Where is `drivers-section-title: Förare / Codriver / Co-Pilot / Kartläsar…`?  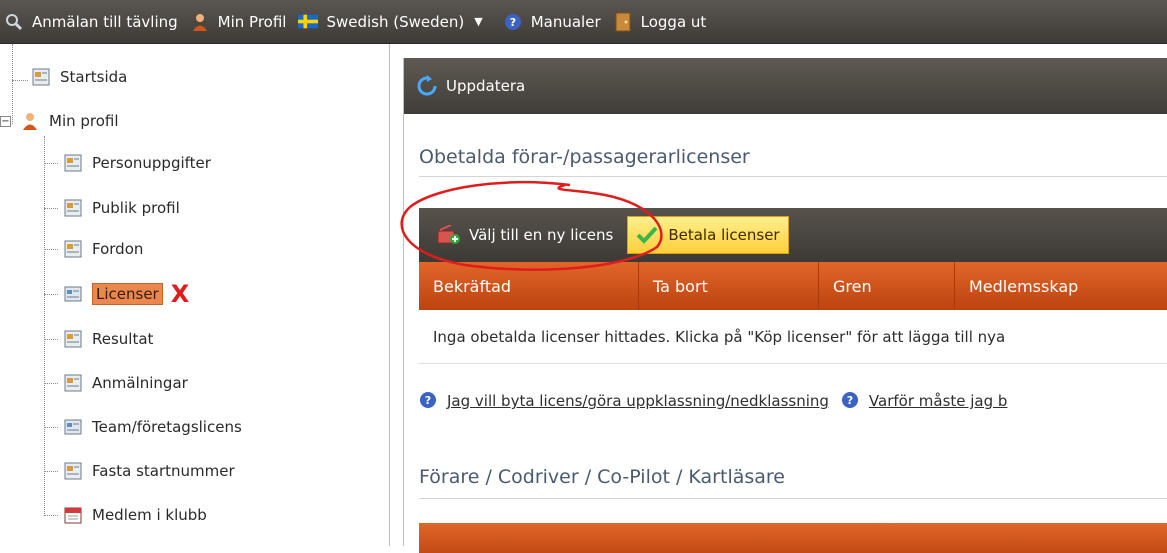 drivers-section-title: Förare / Codriver / Co-Pilot / Kartläsar… is located at coordinates (602, 477).